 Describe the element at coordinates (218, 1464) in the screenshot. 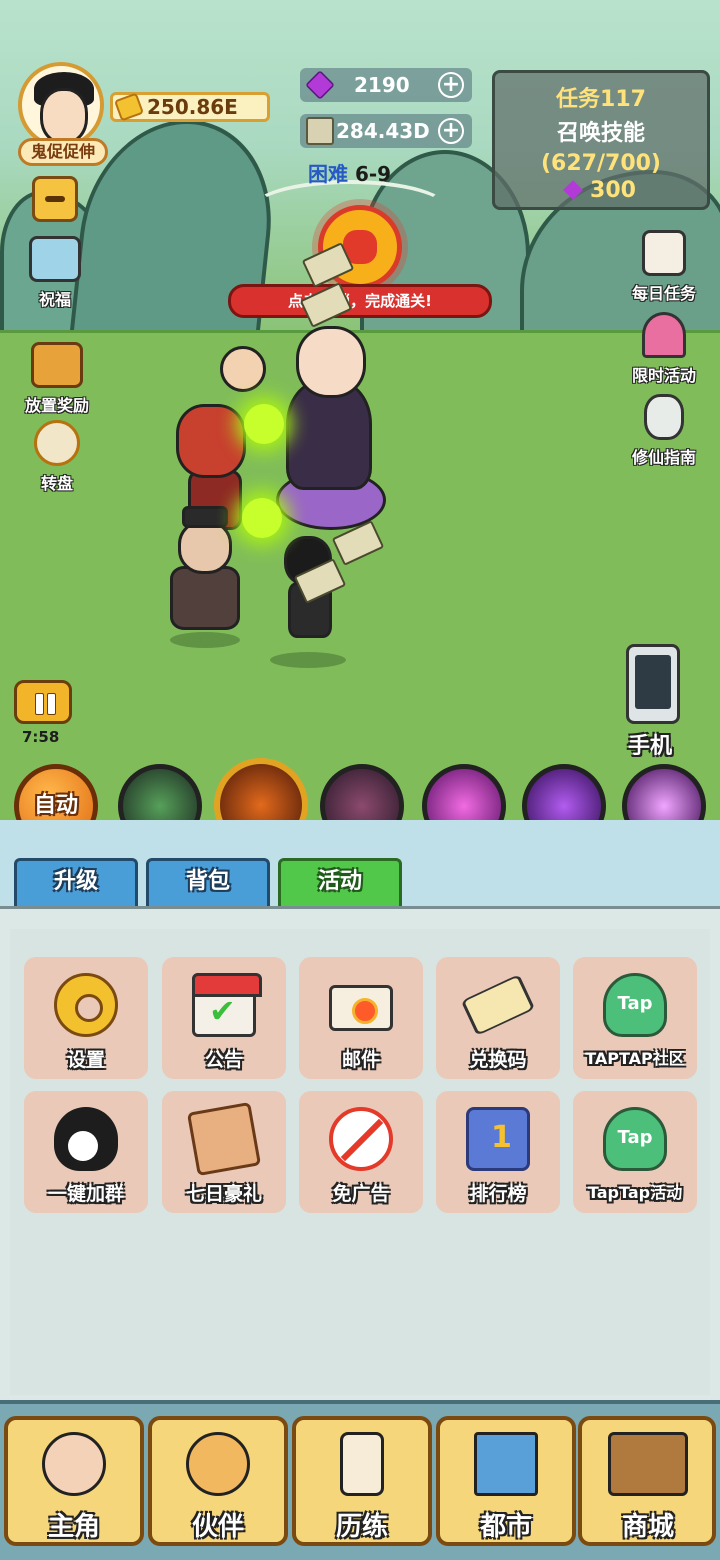

I see `cat-icon` at that location.